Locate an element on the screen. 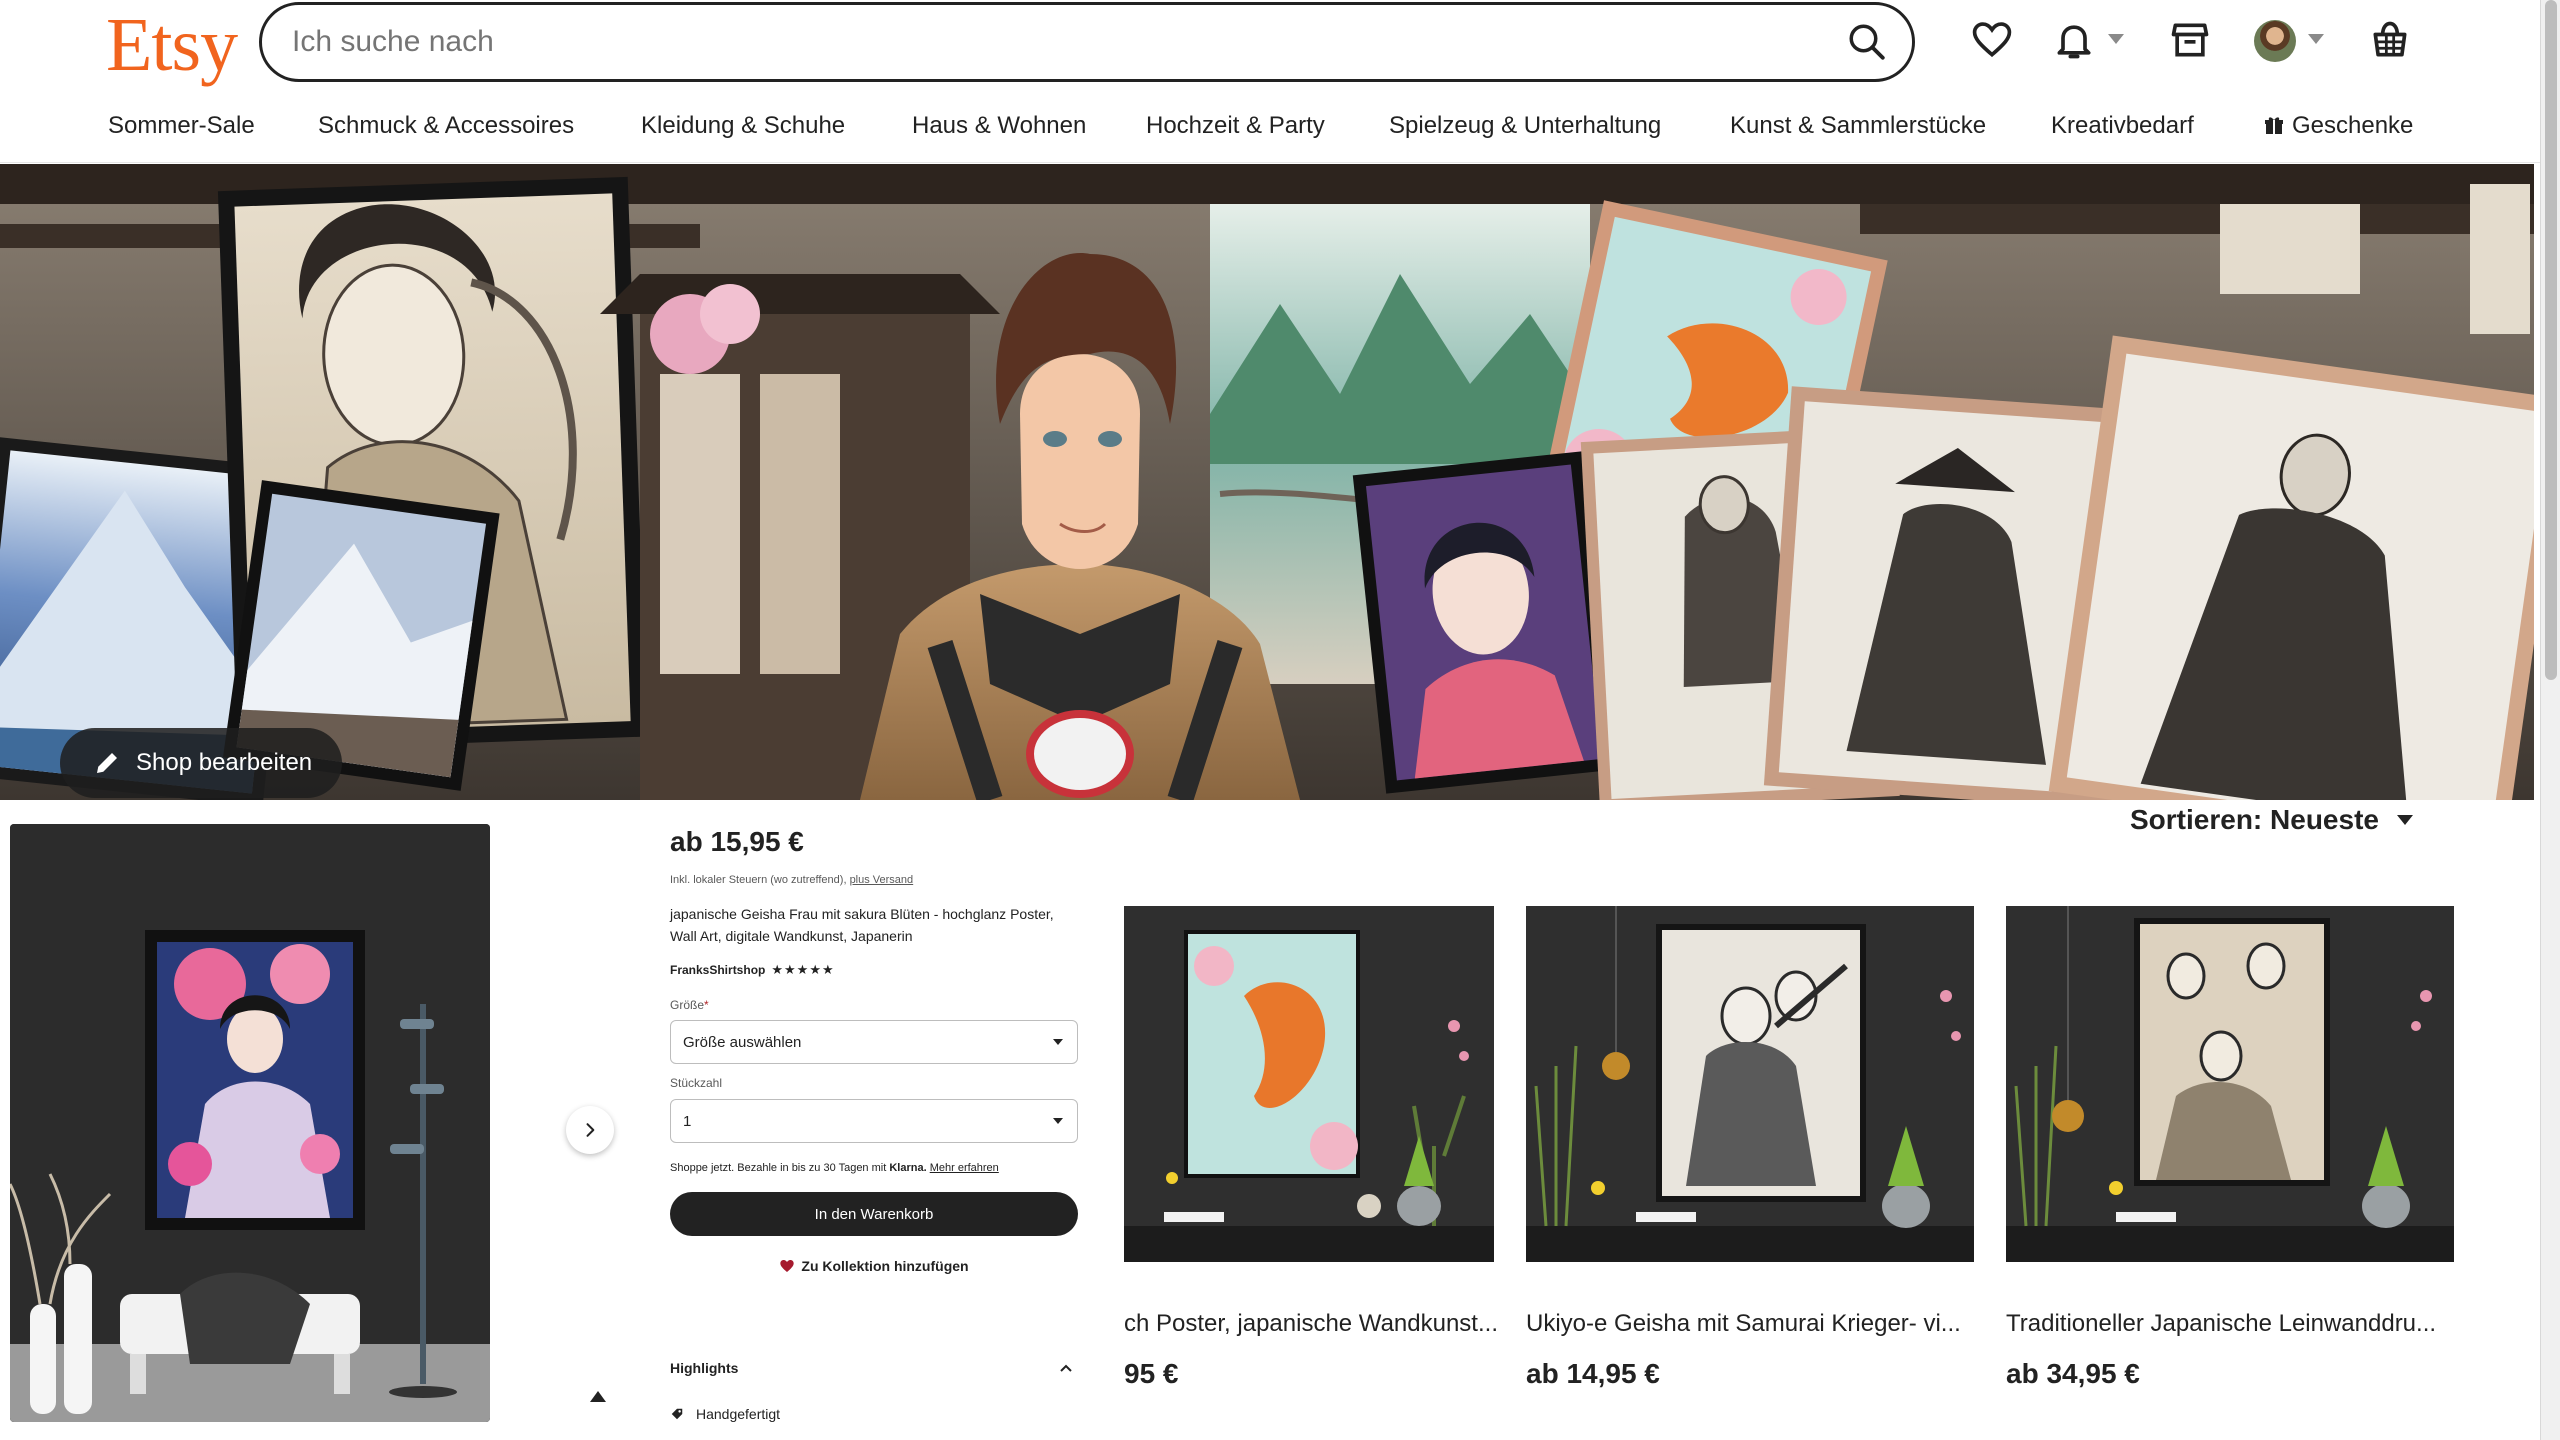 The height and width of the screenshot is (1440, 2560). edit-shop-button: Shop bearbeiten is located at coordinates (201, 763).